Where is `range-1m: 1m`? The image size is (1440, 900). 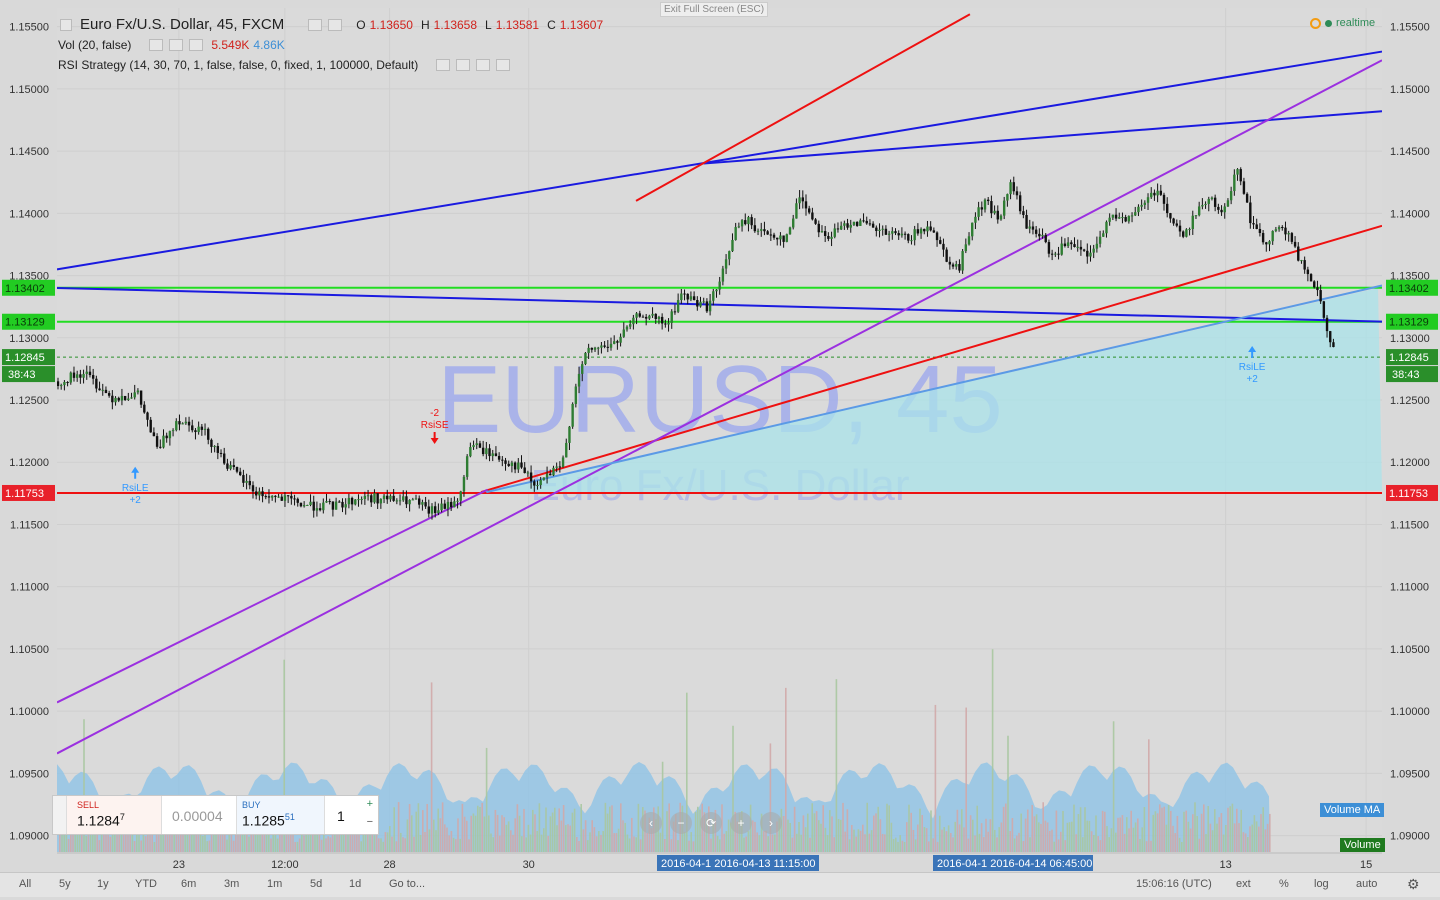
range-1m: 1m is located at coordinates (274, 884).